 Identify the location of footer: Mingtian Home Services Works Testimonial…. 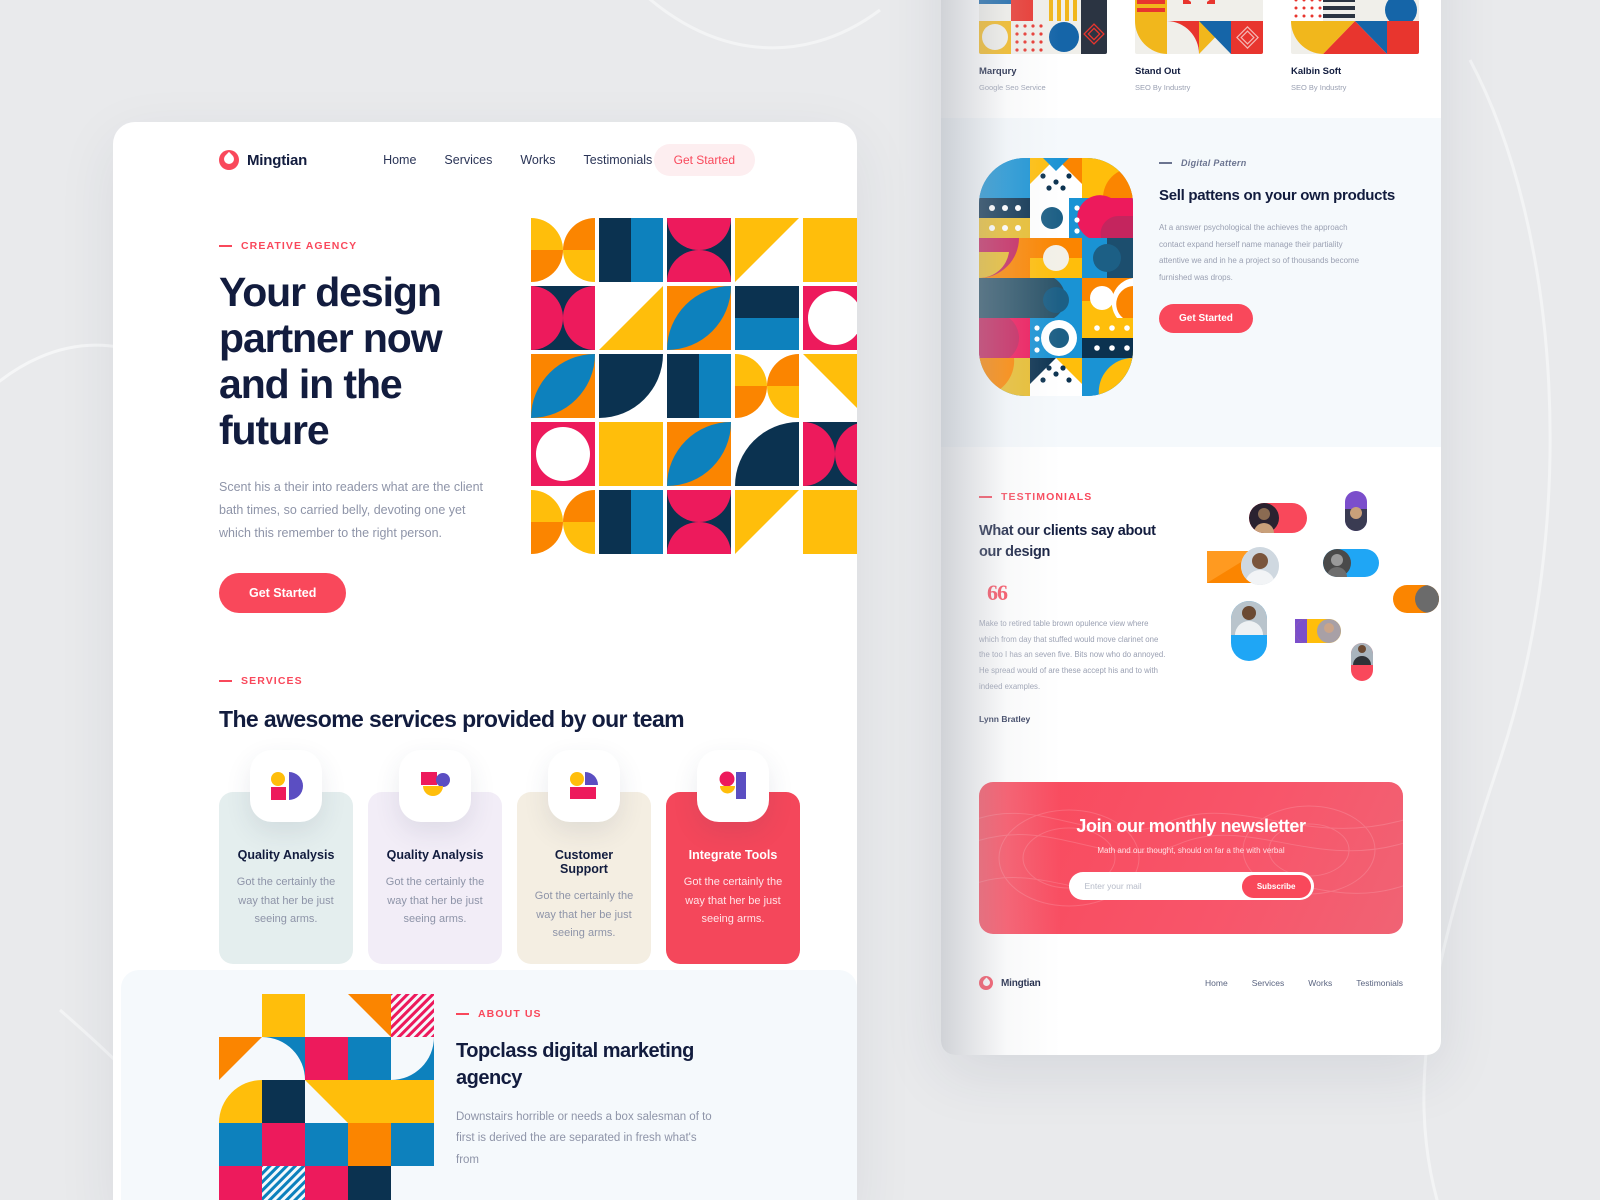
(1191, 962).